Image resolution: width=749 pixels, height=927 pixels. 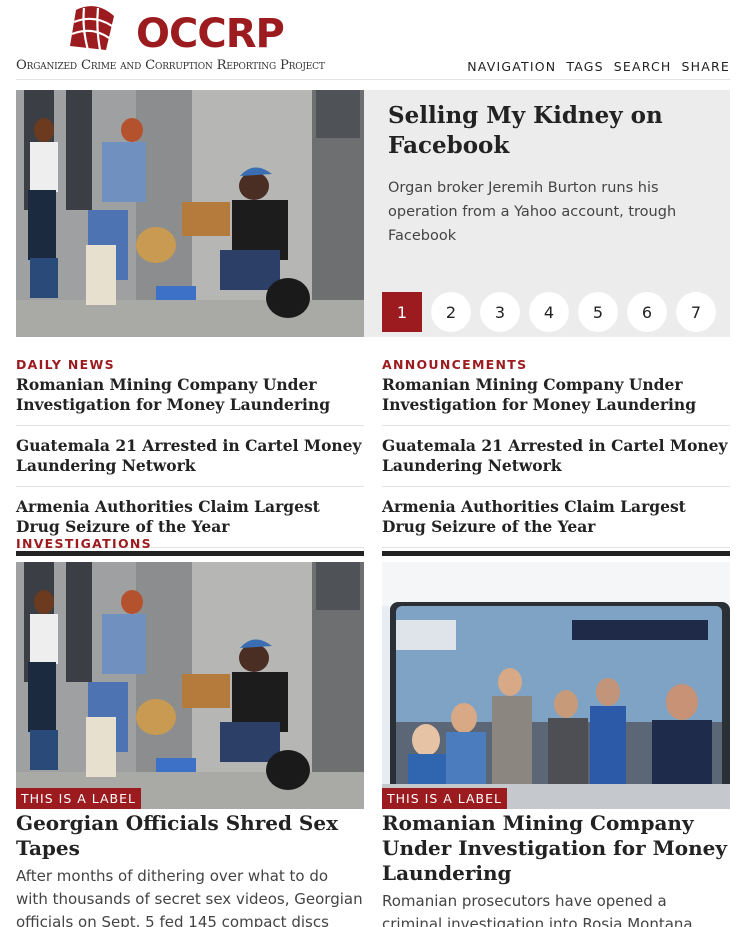 What do you see at coordinates (643, 66) in the screenshot?
I see `nav-search-link: SEARCH` at bounding box center [643, 66].